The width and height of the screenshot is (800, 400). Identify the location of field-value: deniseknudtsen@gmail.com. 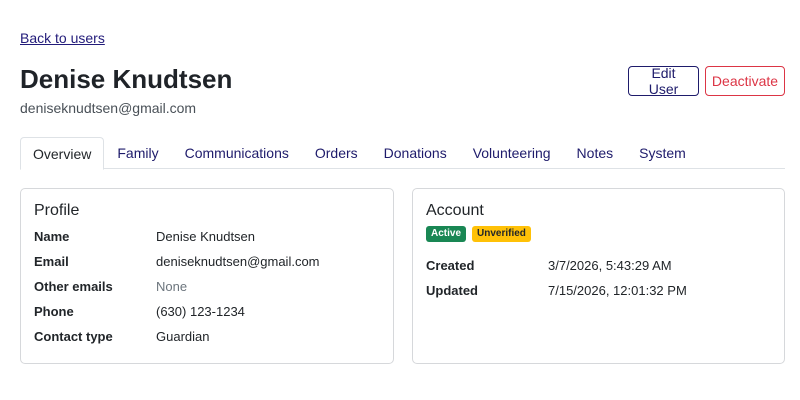
(238, 261).